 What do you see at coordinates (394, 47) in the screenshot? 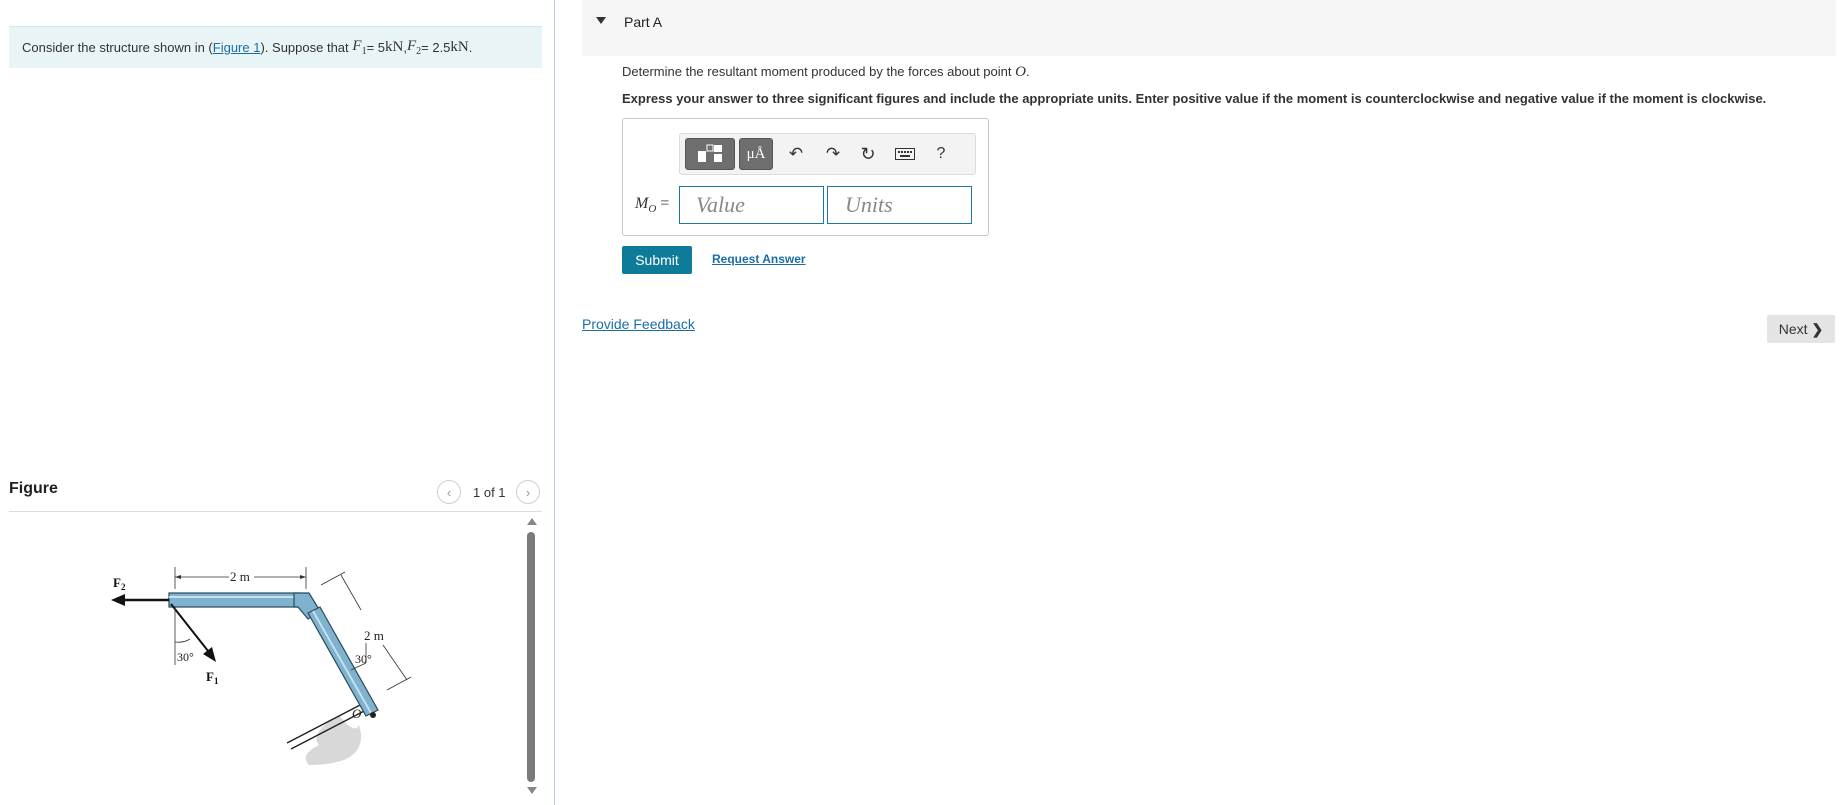
I see `f1-unit: kN` at bounding box center [394, 47].